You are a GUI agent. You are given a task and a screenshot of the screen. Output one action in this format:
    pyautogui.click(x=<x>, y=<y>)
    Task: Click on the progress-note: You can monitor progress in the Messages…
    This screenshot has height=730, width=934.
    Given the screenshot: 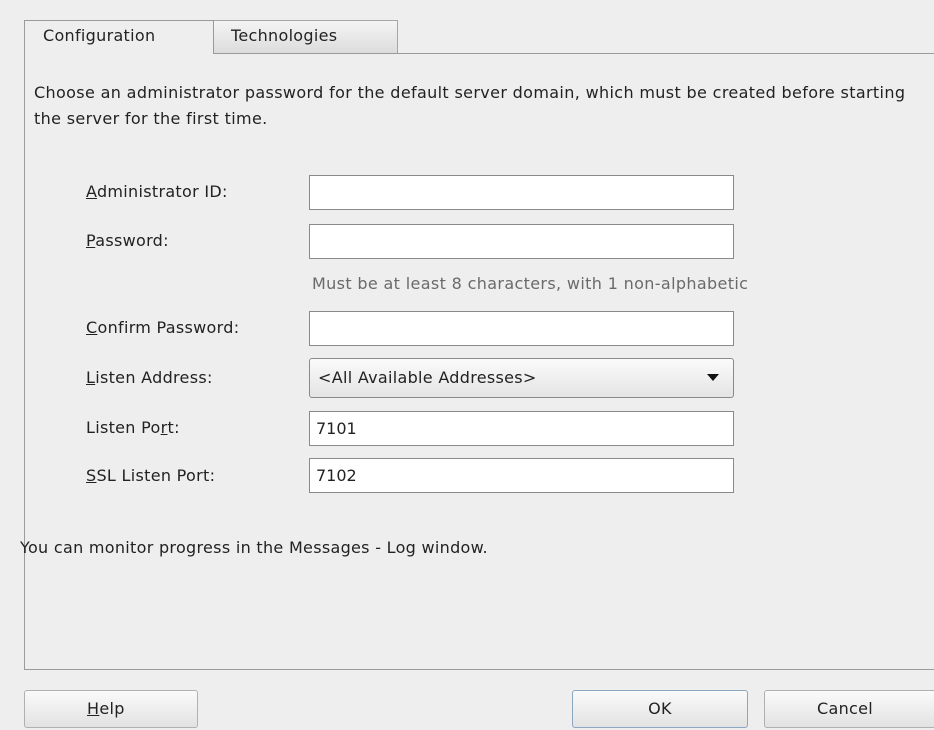 What is the action you would take?
    pyautogui.click(x=254, y=547)
    